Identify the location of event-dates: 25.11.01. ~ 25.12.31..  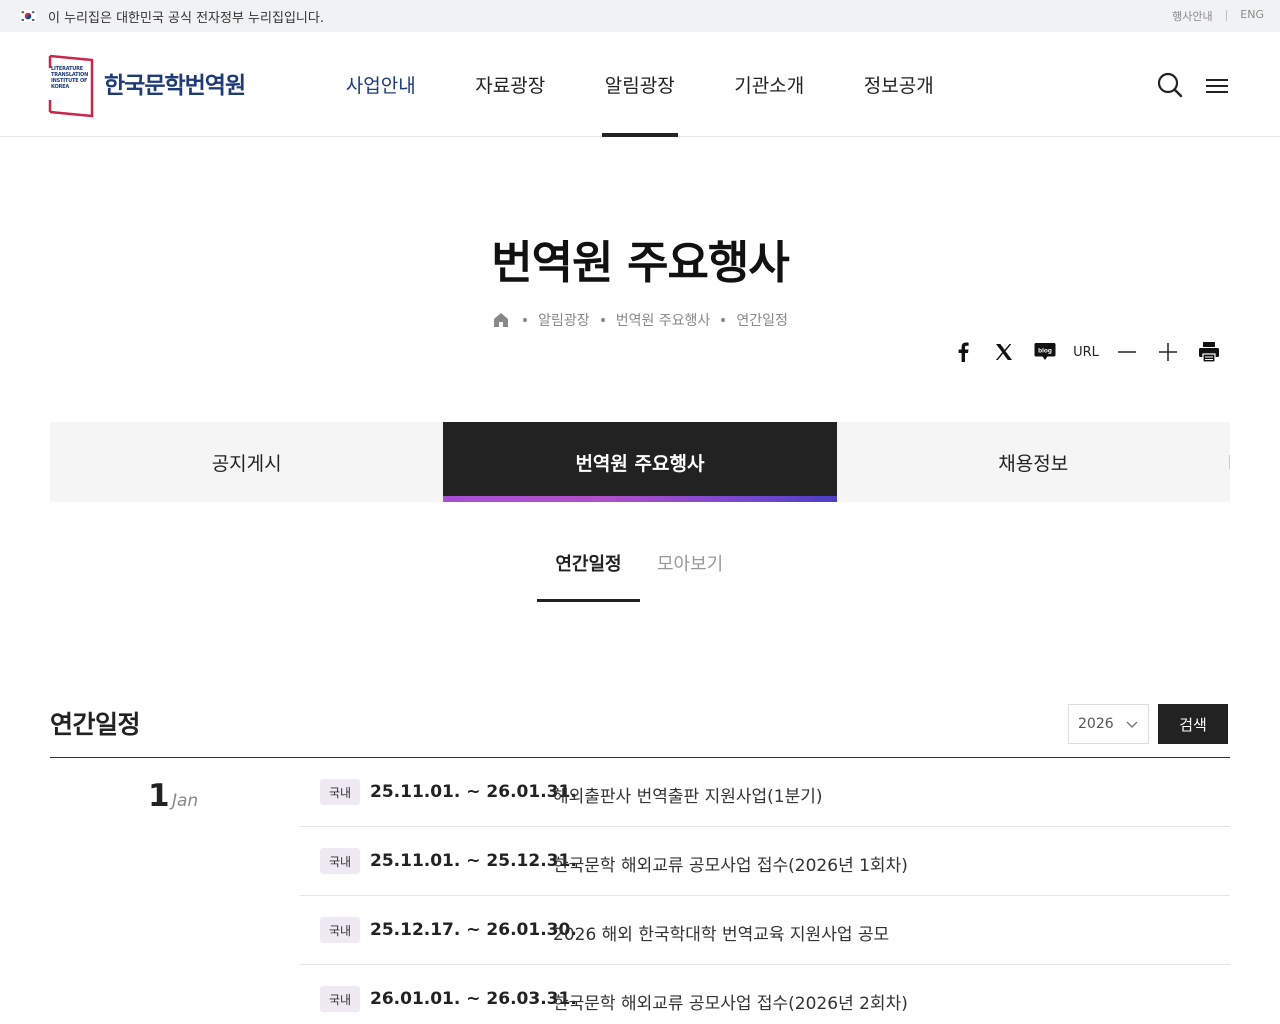
(473, 861).